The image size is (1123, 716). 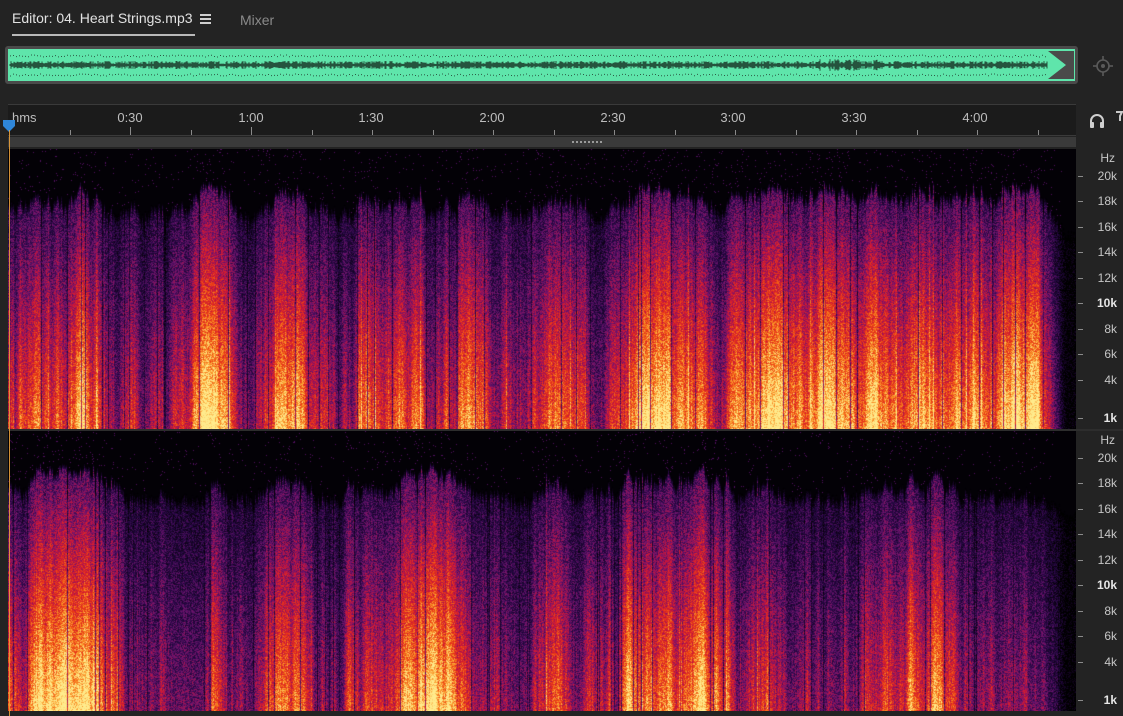 I want to click on ruler-time-label: 4:00, so click(x=975, y=117).